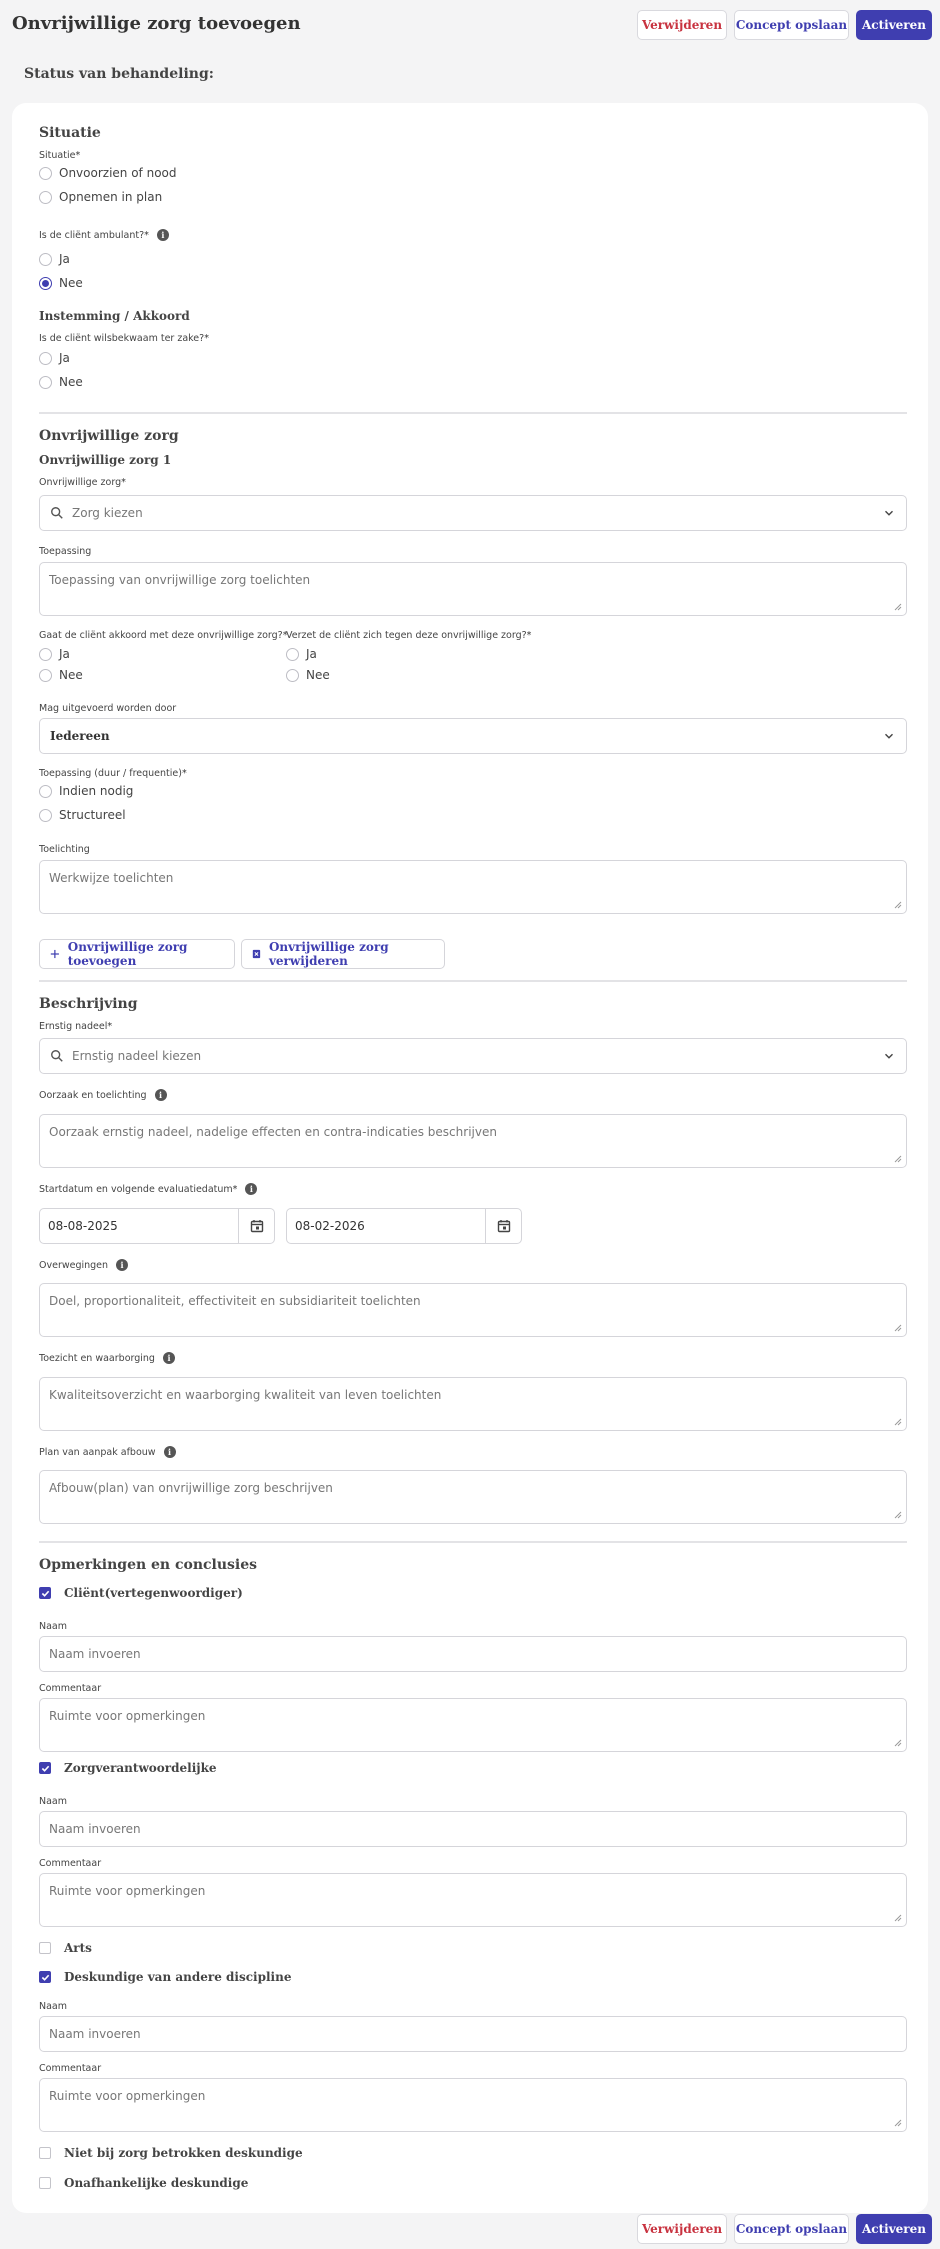 The image size is (940, 2249). What do you see at coordinates (791, 2229) in the screenshot?
I see `save-concept-button-bottom: Concept opslaan` at bounding box center [791, 2229].